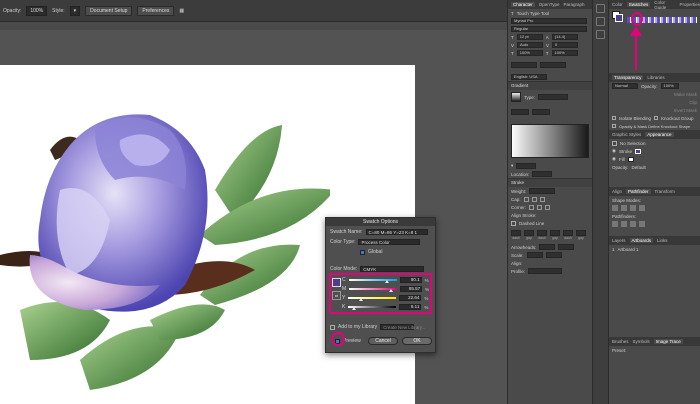  Describe the element at coordinates (628, 77) in the screenshot. I see `tab-transparency: Transparency` at that location.